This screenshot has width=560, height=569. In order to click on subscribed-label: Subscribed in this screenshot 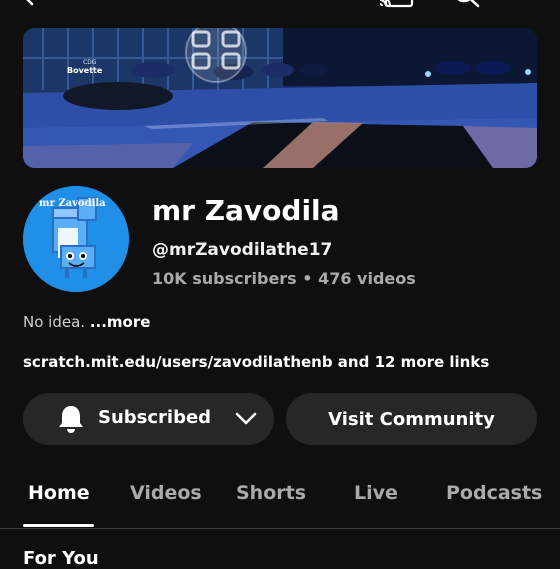, I will do `click(155, 417)`.